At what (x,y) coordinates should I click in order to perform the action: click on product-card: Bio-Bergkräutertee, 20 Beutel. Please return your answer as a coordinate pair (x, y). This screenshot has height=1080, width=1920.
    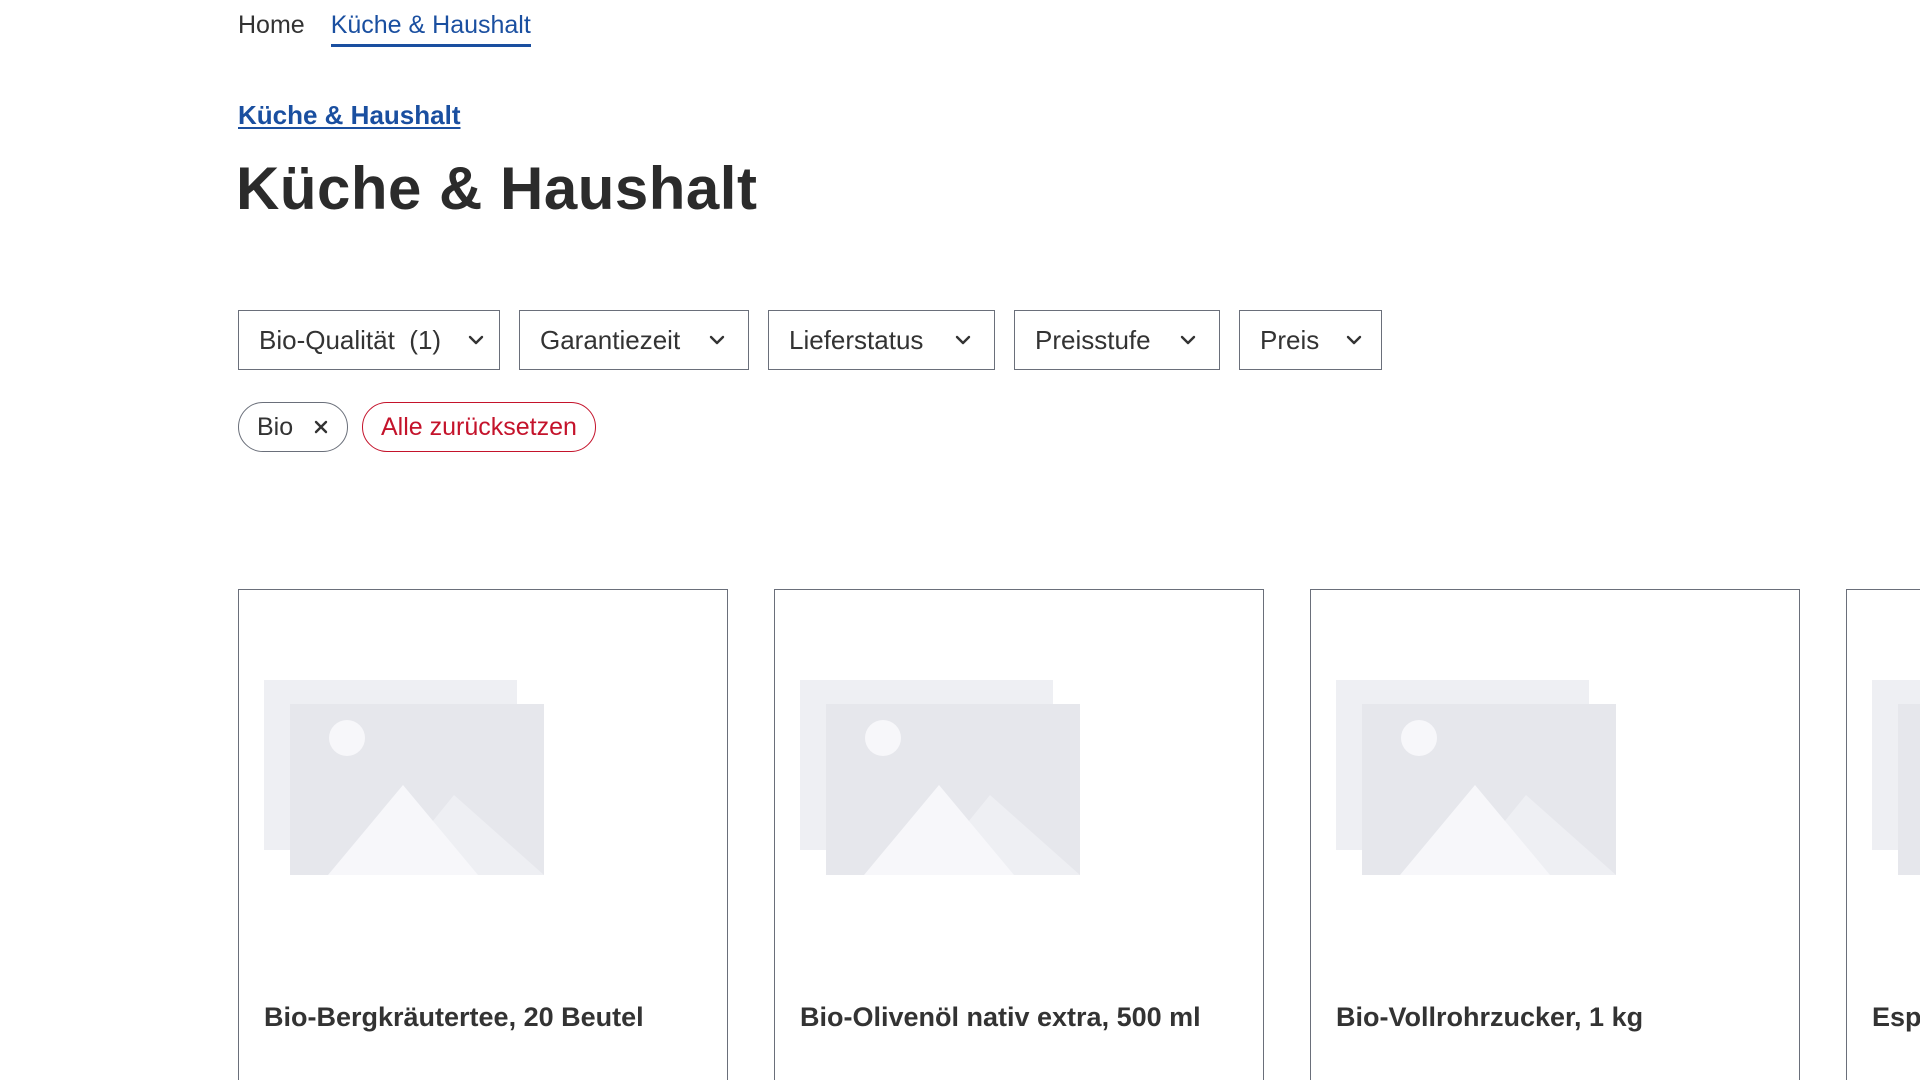
    Looking at the image, I should click on (483, 834).